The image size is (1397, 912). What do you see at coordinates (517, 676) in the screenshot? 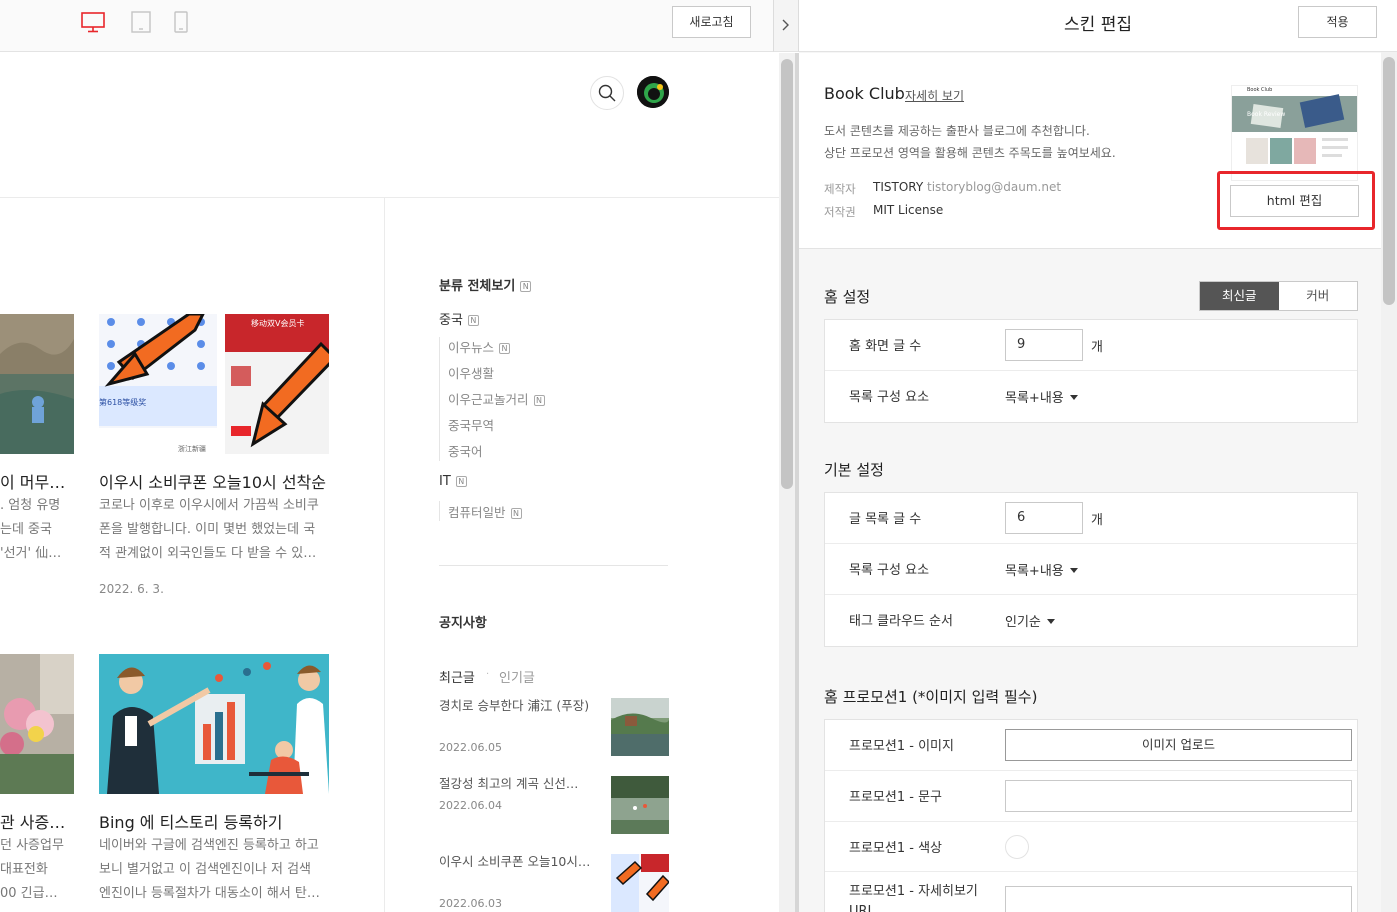
I see `tab-popular-posts: 인기글` at bounding box center [517, 676].